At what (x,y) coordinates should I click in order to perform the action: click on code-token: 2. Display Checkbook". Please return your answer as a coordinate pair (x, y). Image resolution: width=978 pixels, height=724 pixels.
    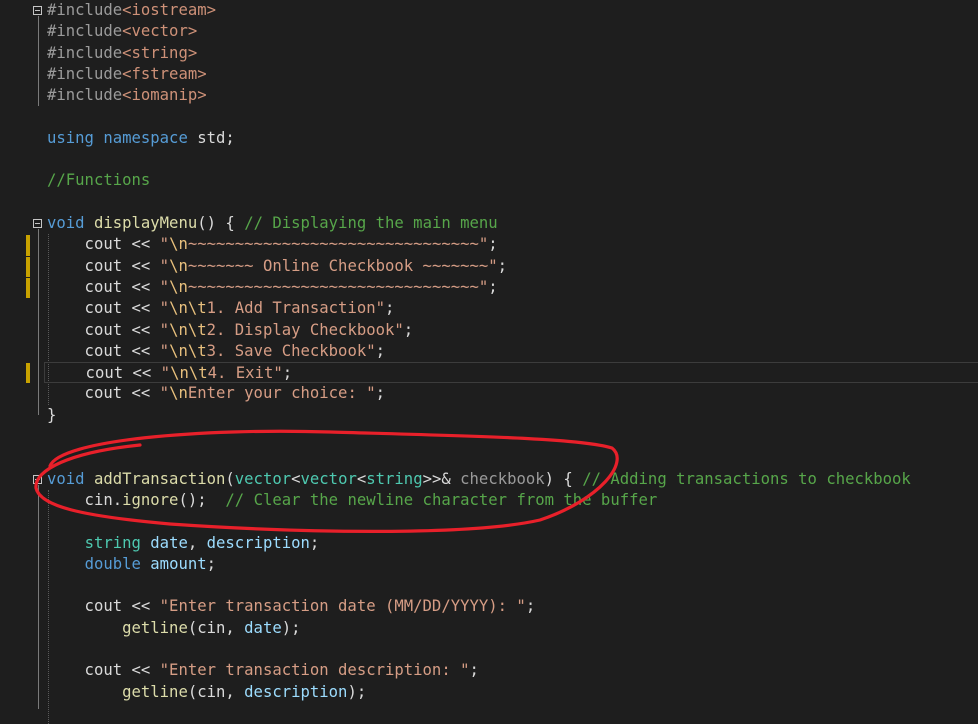
    Looking at the image, I should click on (305, 329).